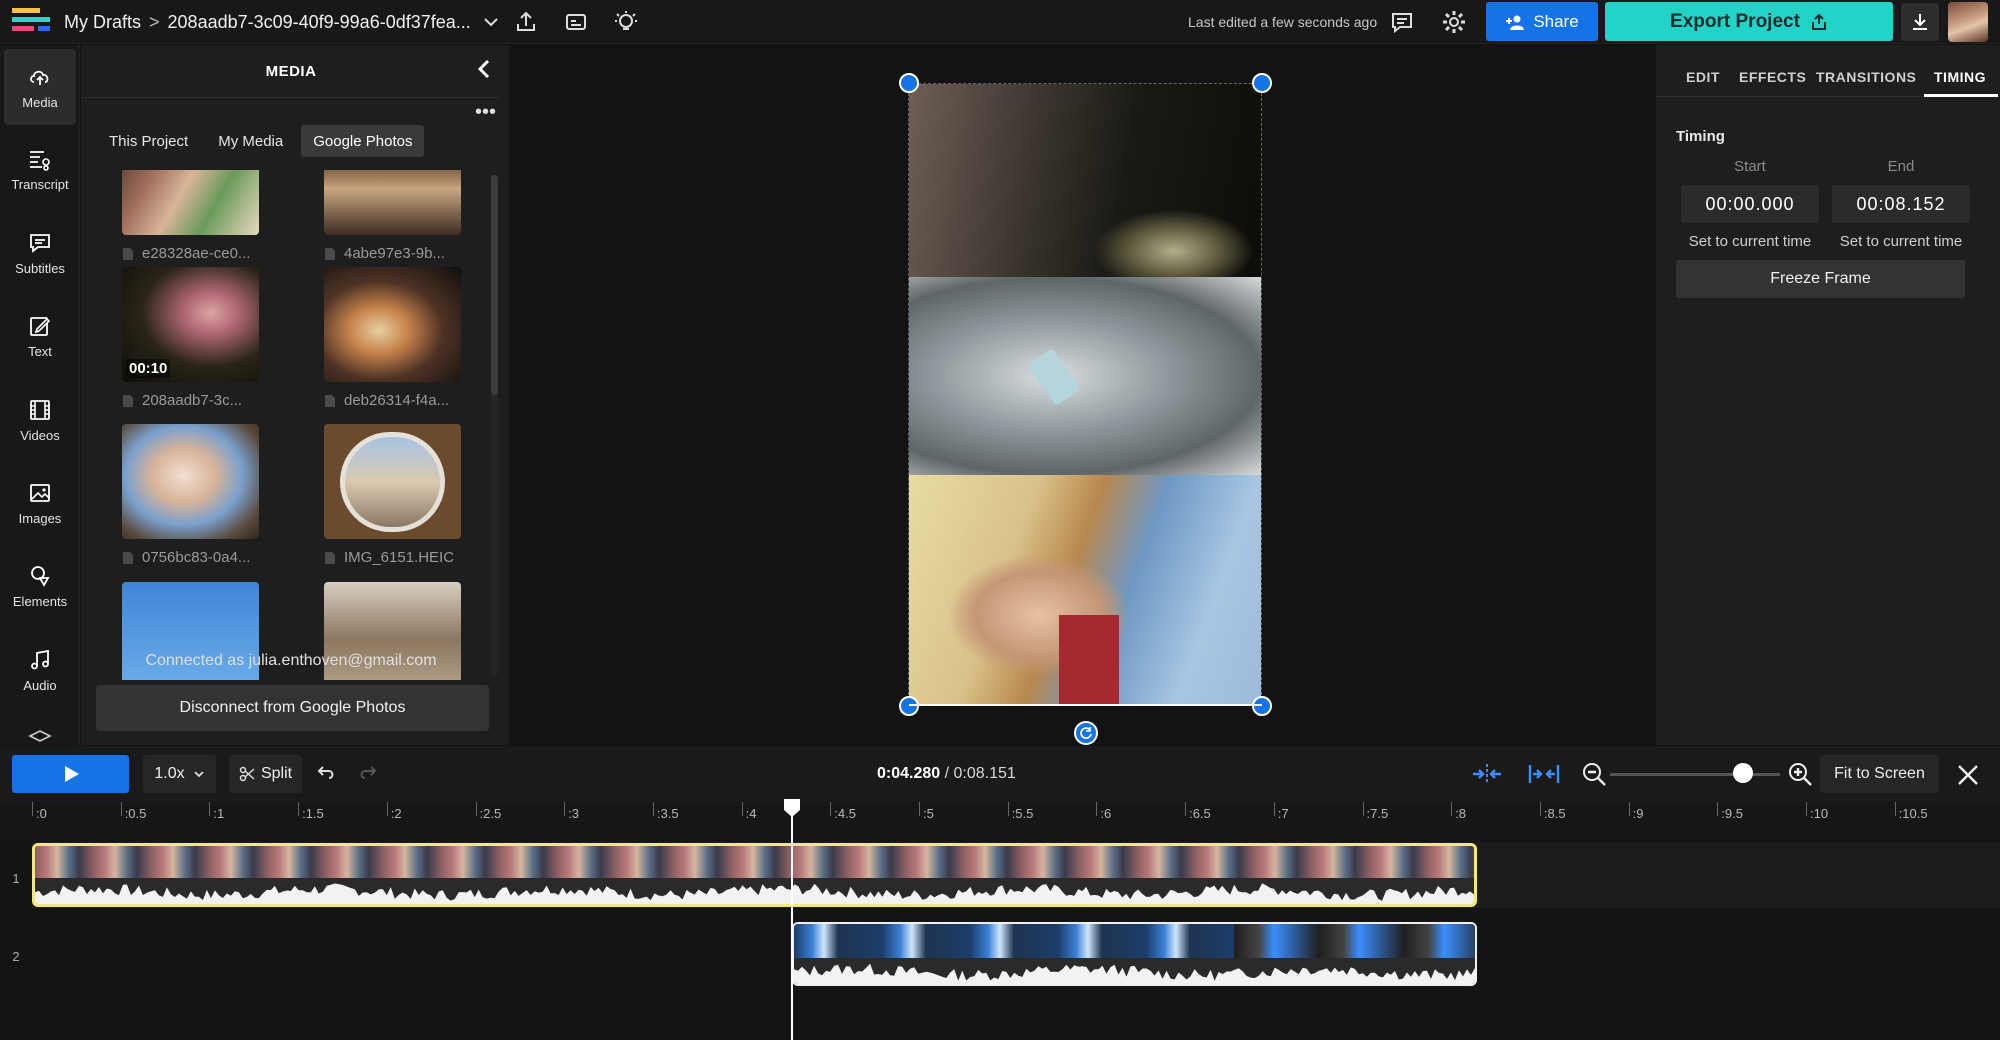 The height and width of the screenshot is (1040, 2000). Describe the element at coordinates (754, 862) in the screenshot. I see `clip-filmstrip` at that location.